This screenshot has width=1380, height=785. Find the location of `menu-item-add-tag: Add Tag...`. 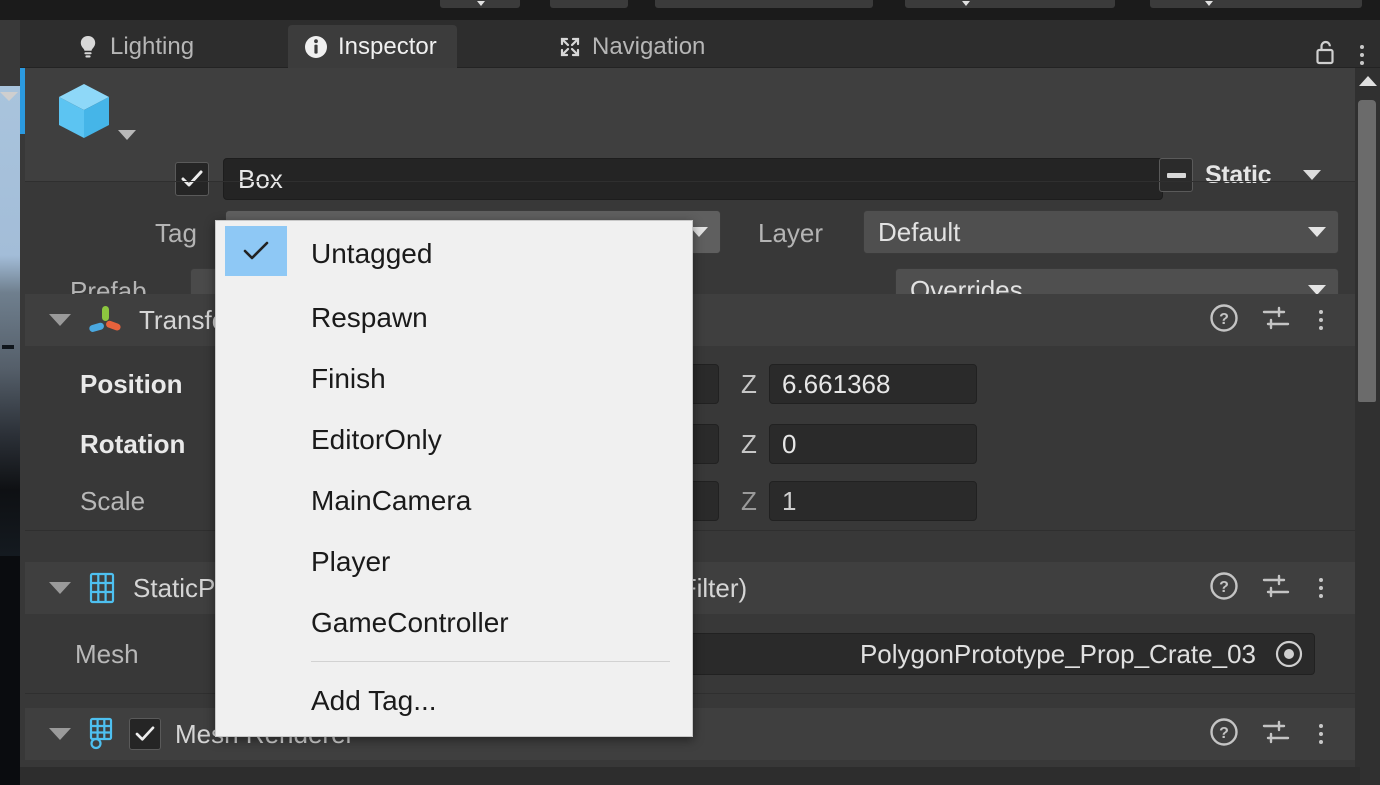

menu-item-add-tag: Add Tag... is located at coordinates (454, 700).